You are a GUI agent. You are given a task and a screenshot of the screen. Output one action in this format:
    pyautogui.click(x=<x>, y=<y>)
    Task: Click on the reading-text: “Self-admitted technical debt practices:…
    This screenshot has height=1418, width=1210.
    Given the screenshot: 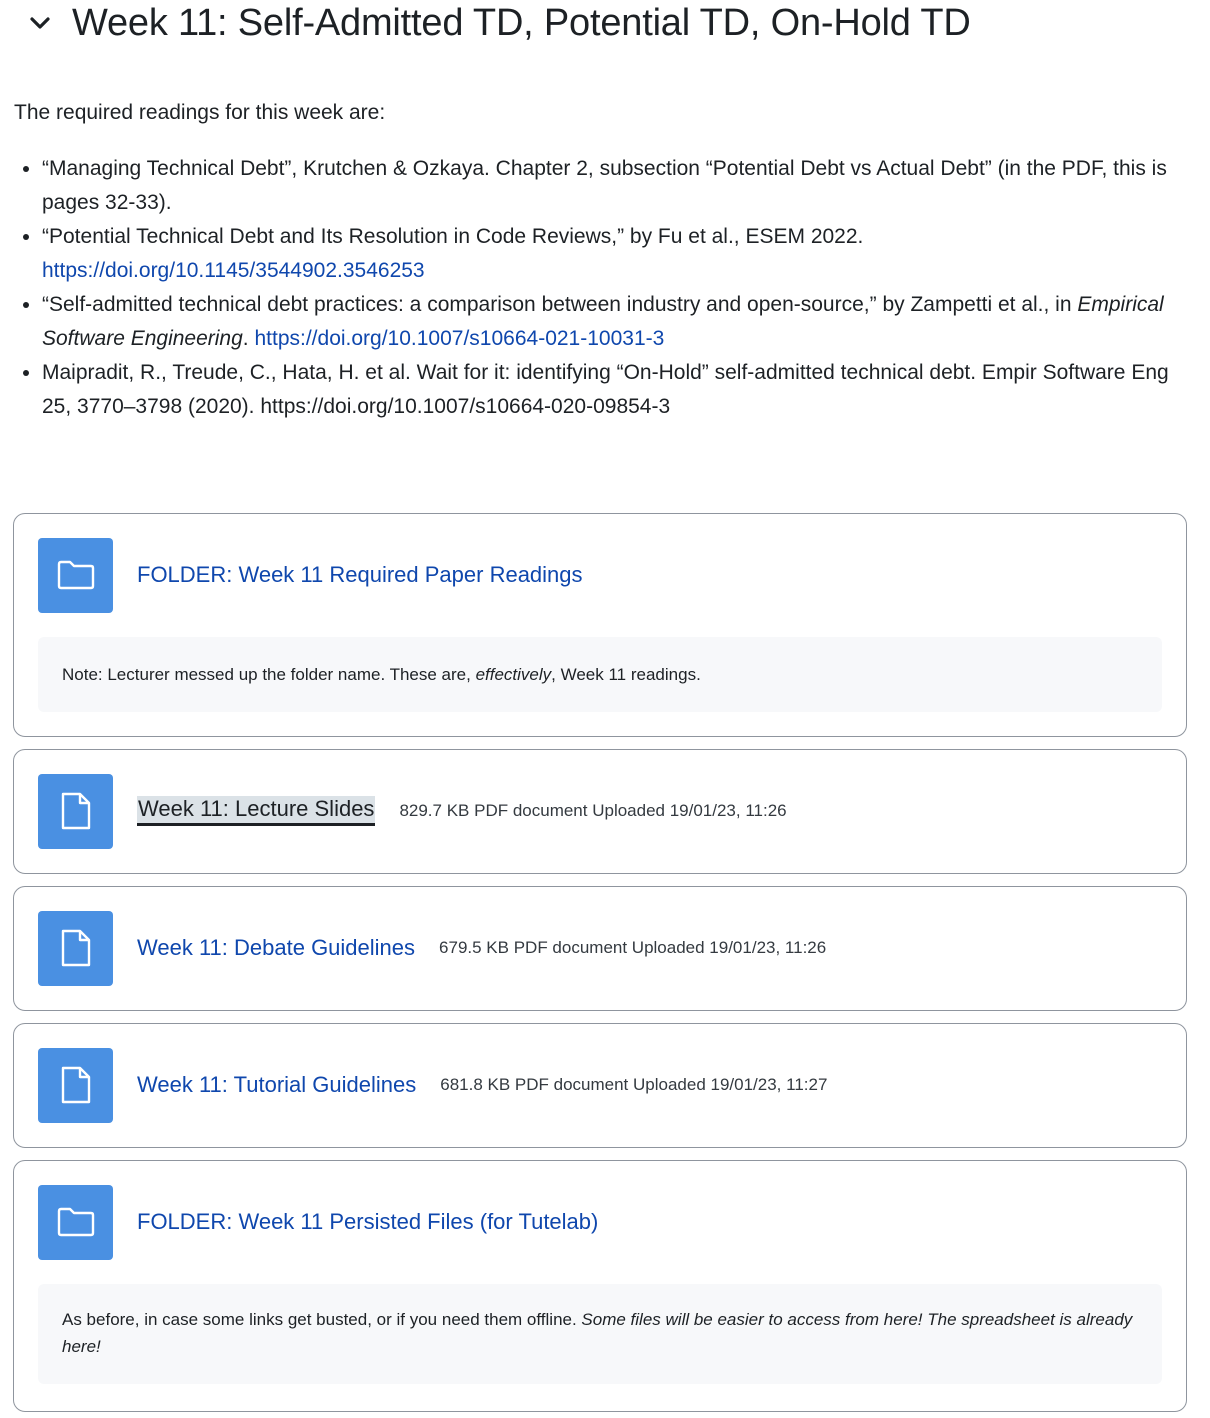 What is the action you would take?
    pyautogui.click(x=557, y=304)
    